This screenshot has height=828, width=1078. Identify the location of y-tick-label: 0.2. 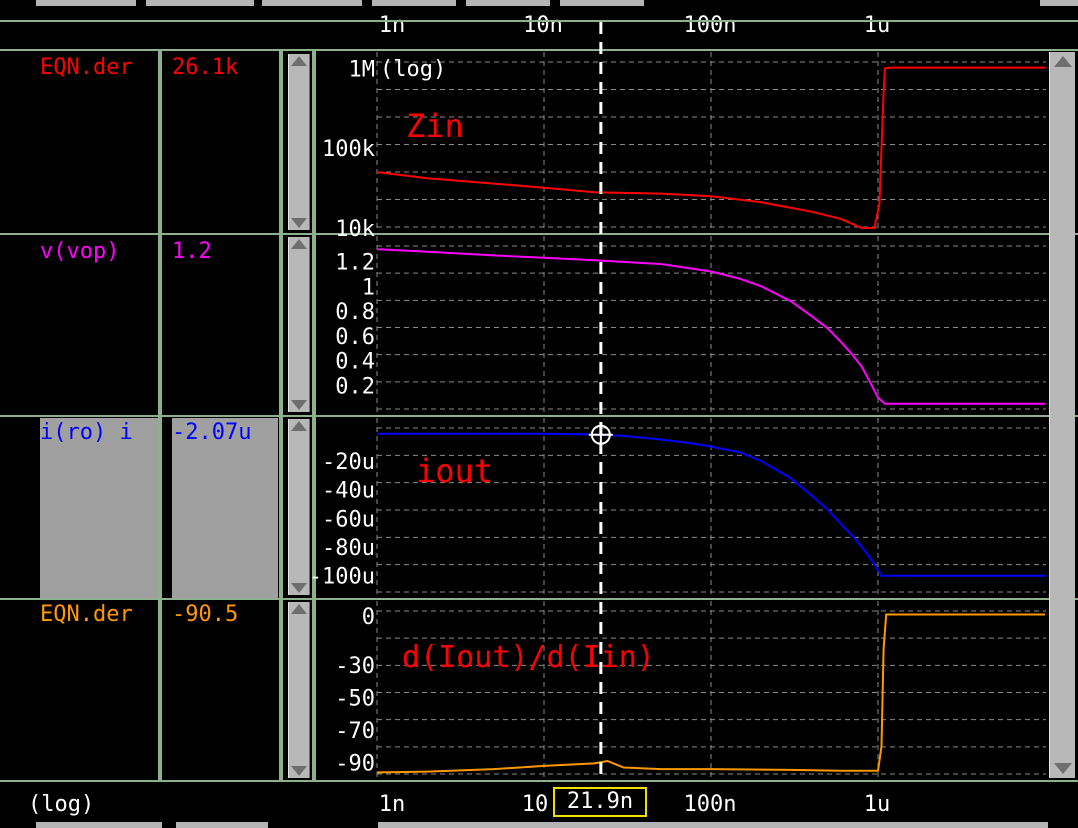
(355, 386).